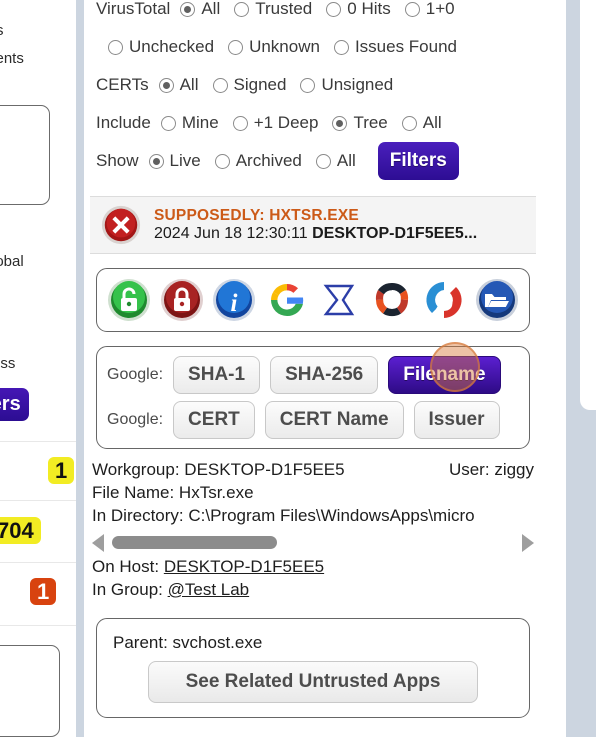 The height and width of the screenshot is (737, 596). I want to click on radio-option-include-tree: Tree, so click(360, 123).